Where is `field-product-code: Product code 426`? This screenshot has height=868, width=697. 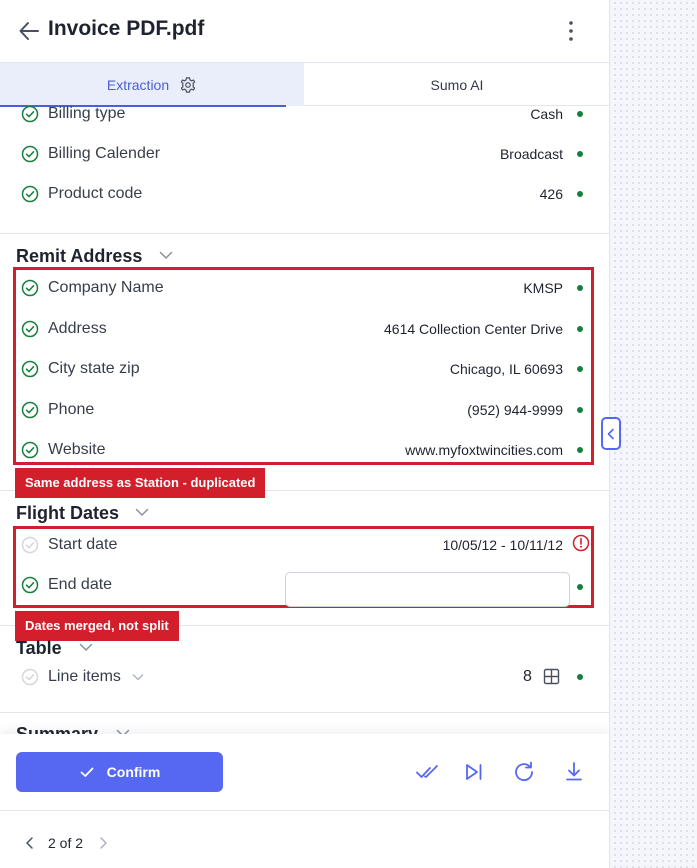 field-product-code: Product code 426 is located at coordinates (304, 194).